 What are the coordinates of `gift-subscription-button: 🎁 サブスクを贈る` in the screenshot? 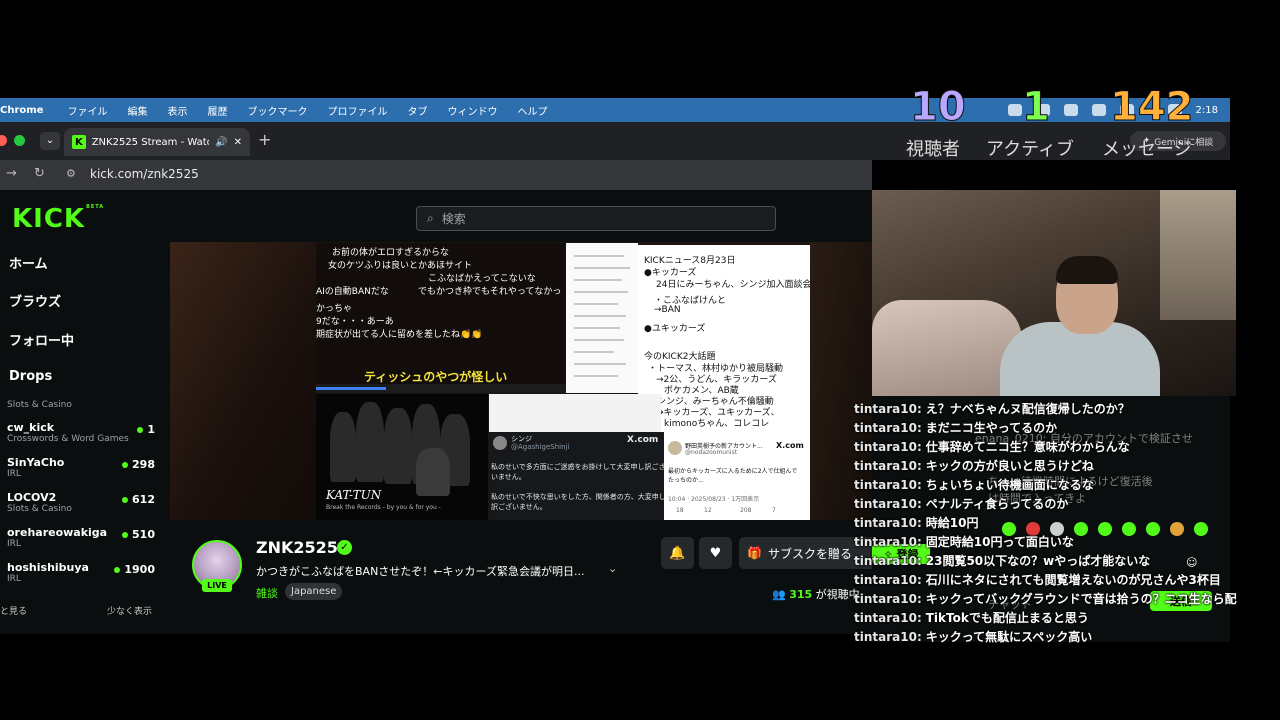 It's located at (805, 553).